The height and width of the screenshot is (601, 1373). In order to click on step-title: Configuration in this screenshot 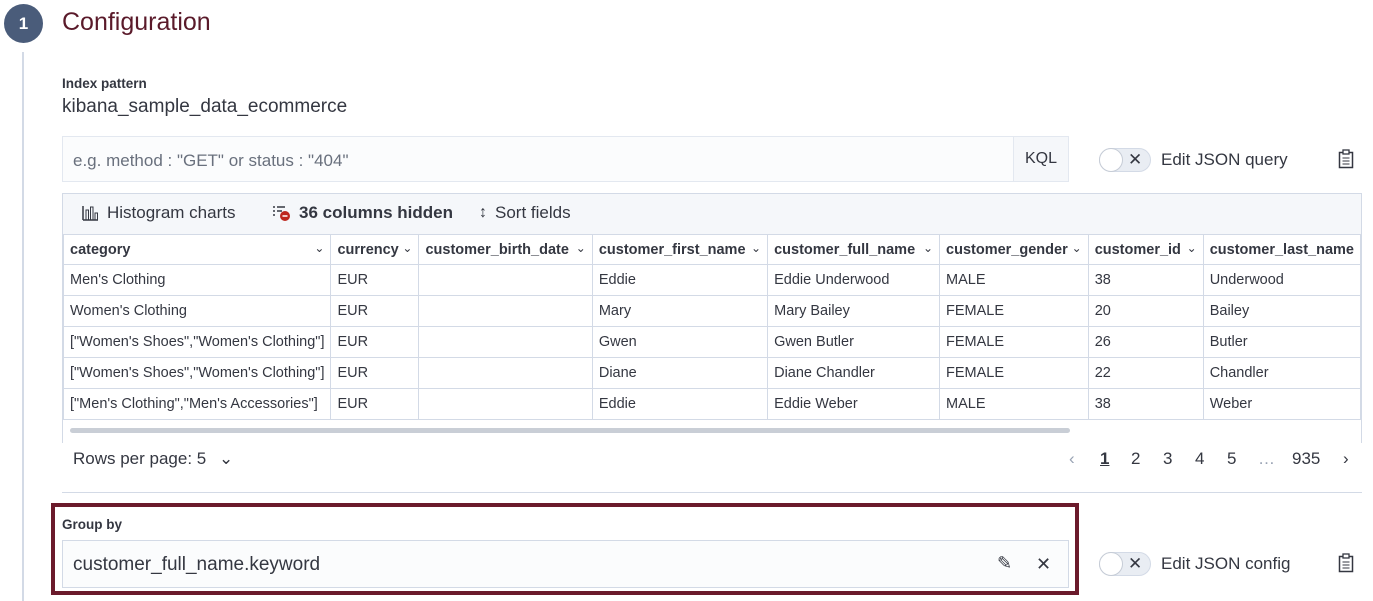, I will do `click(136, 22)`.